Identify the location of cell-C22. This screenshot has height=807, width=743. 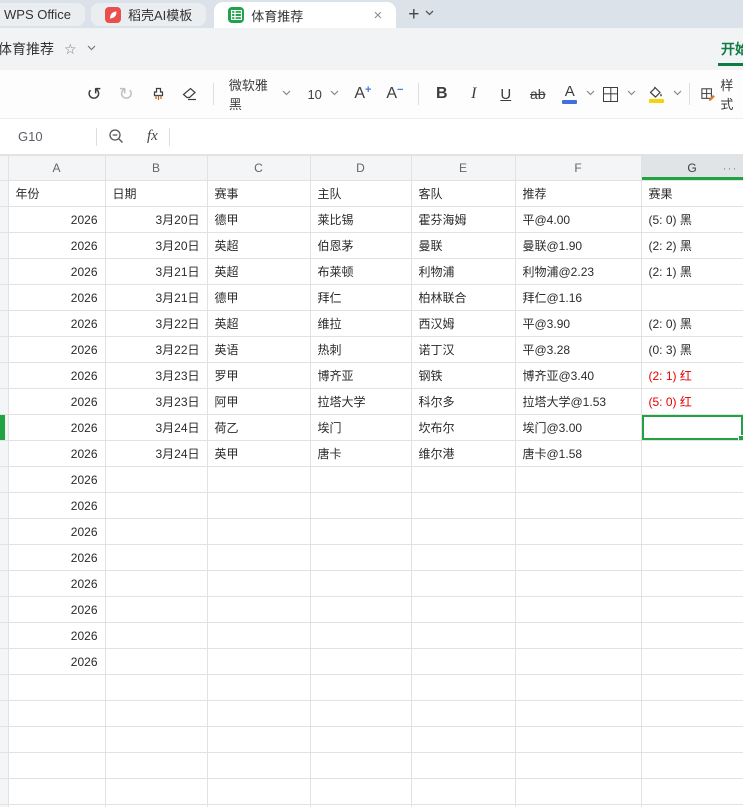
(258, 739).